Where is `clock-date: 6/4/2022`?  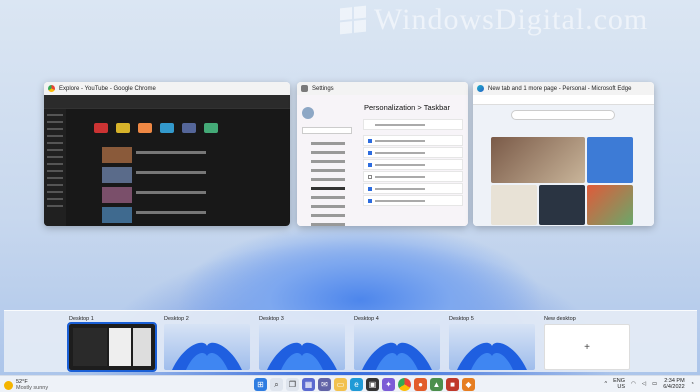 clock-date: 6/4/2022 is located at coordinates (674, 387).